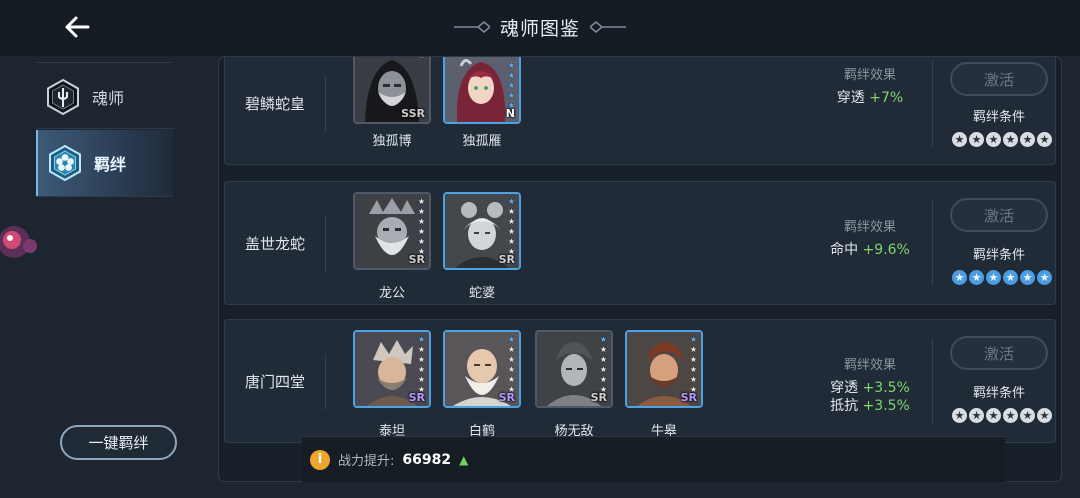 This screenshot has width=1080, height=498. I want to click on rarity-badge: N, so click(510, 113).